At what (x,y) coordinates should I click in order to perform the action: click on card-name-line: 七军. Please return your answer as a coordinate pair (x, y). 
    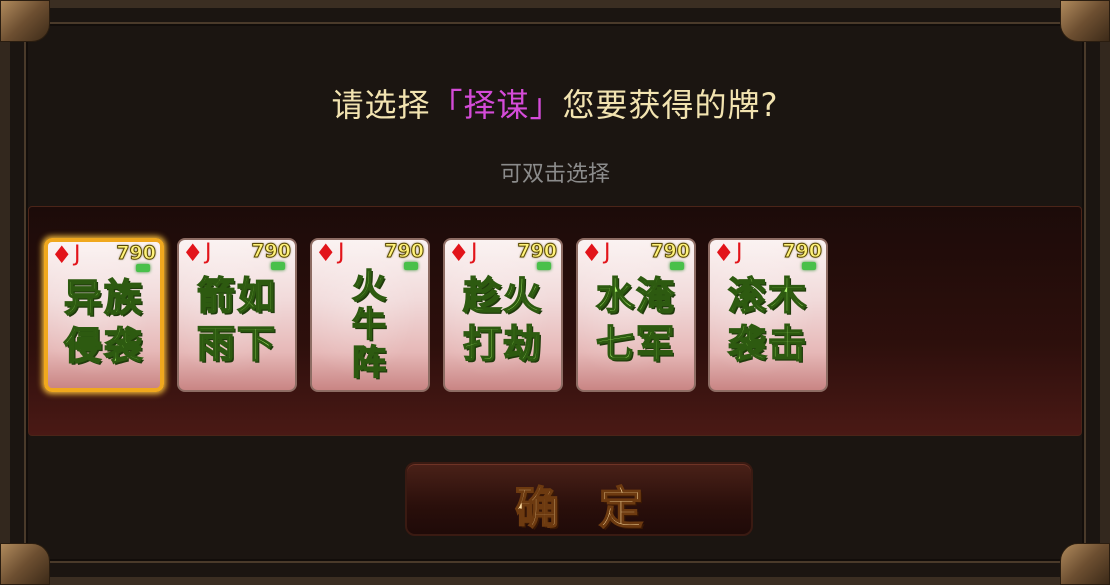
    Looking at the image, I should click on (635, 344).